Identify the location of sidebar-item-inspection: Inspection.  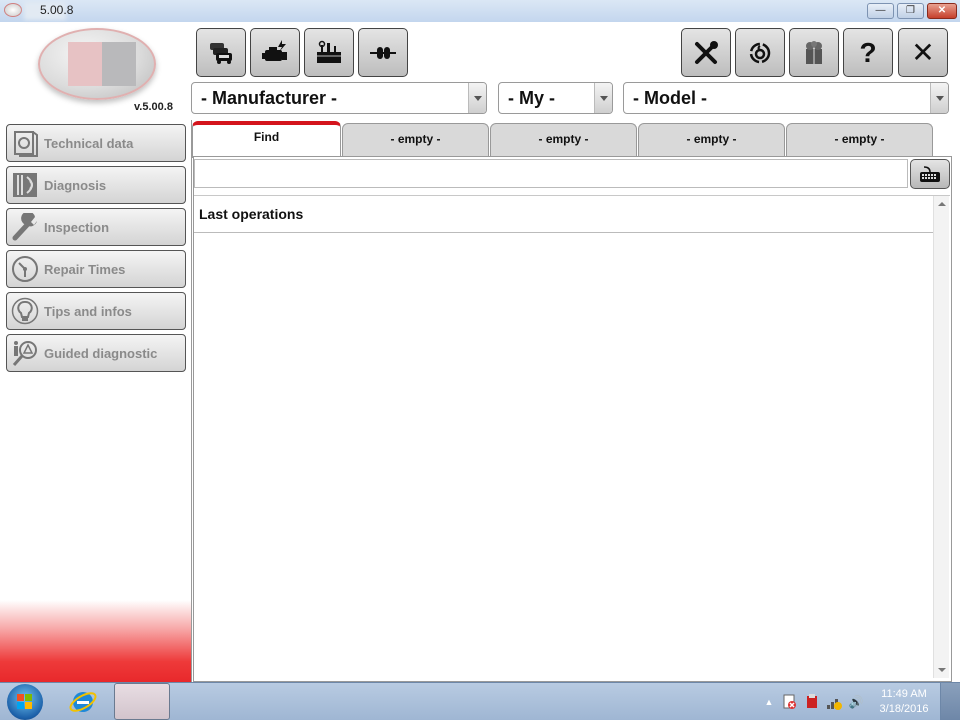
(96, 227).